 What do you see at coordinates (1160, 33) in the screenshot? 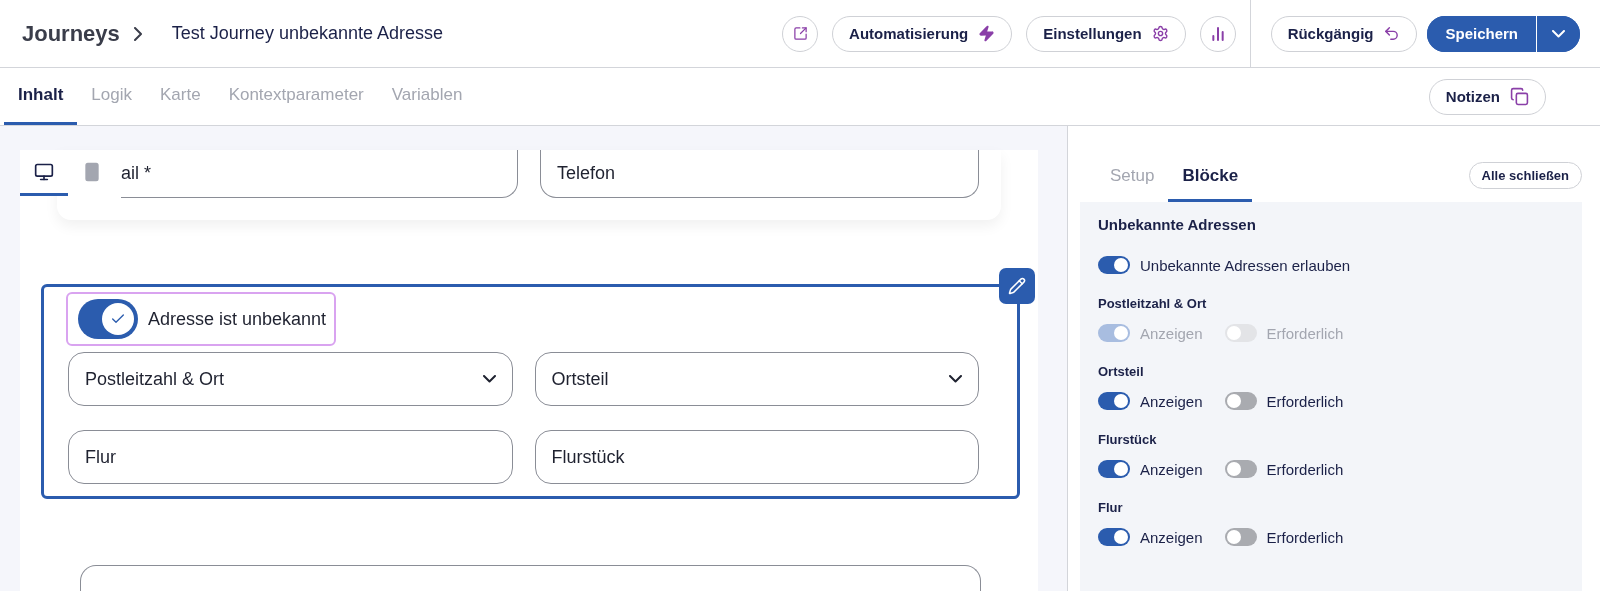
I see `settings-icon` at bounding box center [1160, 33].